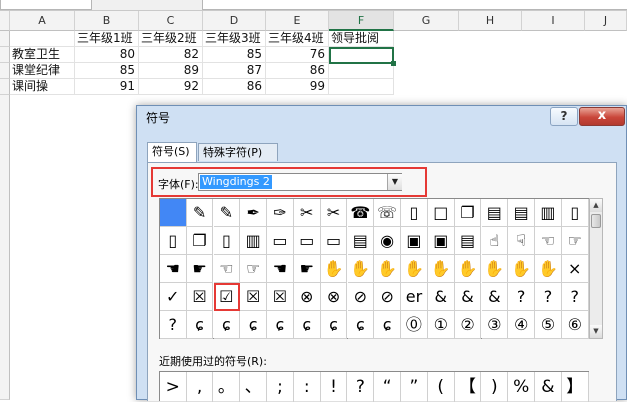 Image resolution: width=627 pixels, height=402 pixels. I want to click on dialog-titlebar: 符号 ? x, so click(381, 117).